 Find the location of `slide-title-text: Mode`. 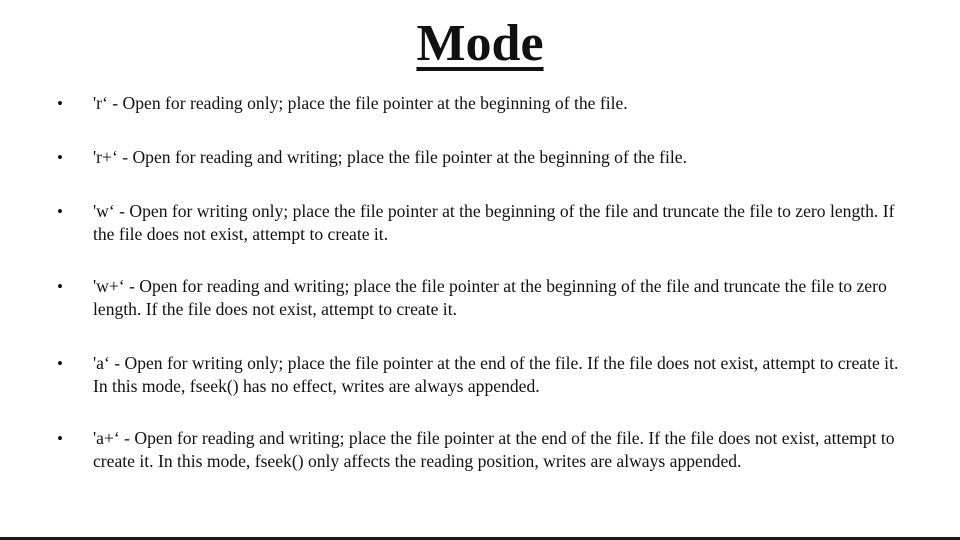

slide-title-text: Mode is located at coordinates (480, 43).